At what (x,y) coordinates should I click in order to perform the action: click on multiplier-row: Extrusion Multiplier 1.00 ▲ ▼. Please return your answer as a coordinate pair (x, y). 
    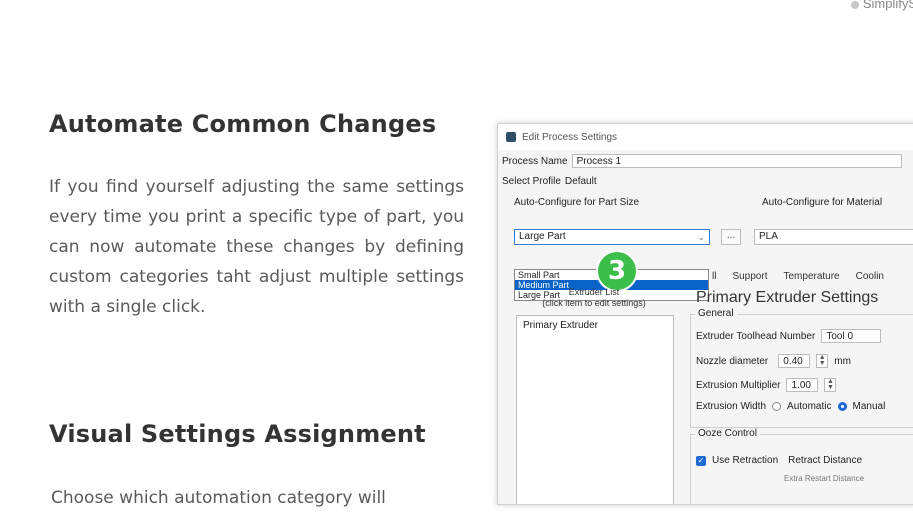
    Looking at the image, I should click on (766, 385).